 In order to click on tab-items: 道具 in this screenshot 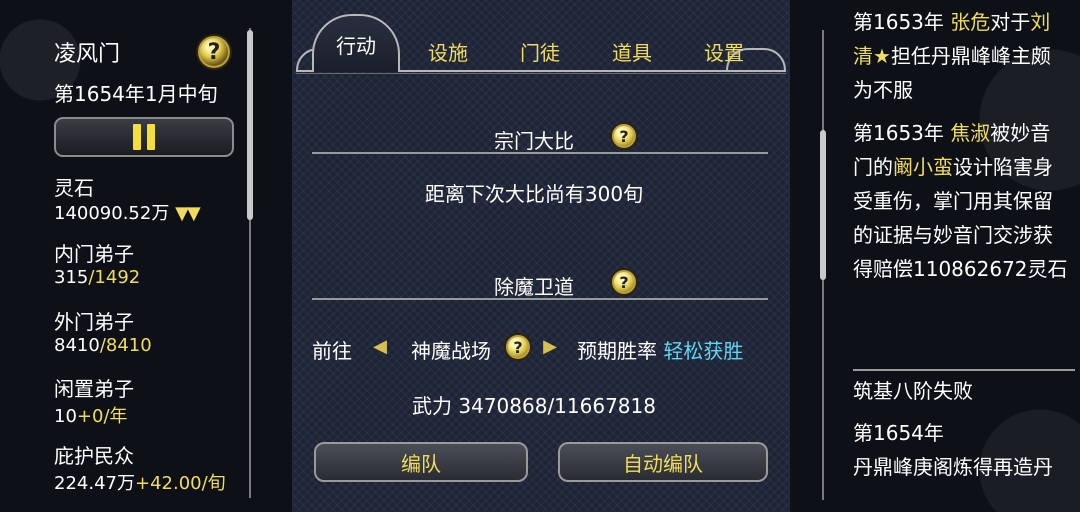, I will do `click(632, 51)`.